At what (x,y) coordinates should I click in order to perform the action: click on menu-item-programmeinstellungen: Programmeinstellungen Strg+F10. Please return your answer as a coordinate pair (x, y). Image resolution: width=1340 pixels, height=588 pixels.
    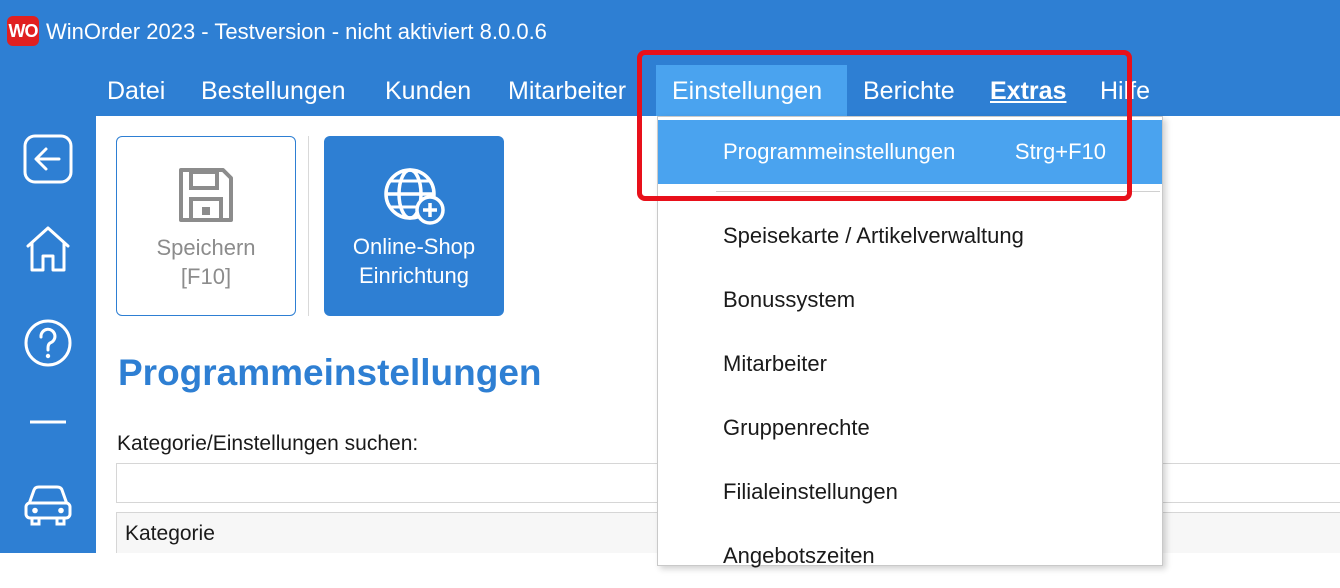
    Looking at the image, I should click on (910, 152).